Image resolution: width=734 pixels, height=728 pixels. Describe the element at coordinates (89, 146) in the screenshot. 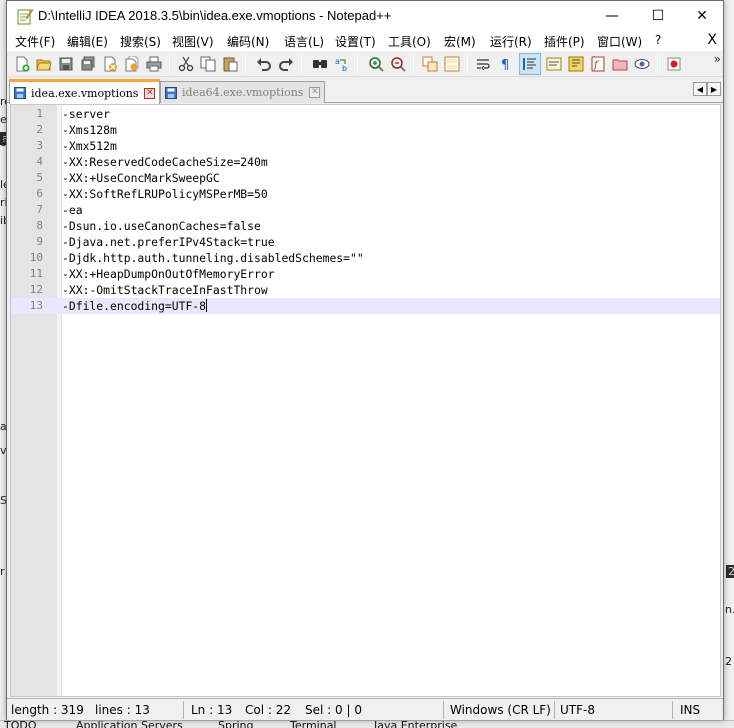

I see `code-text: -Xmx512m` at that location.